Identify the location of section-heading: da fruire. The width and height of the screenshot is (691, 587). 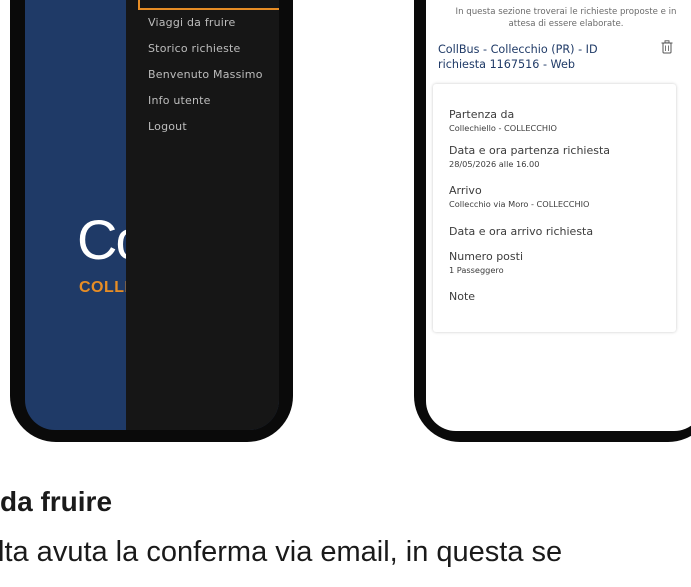
(56, 501).